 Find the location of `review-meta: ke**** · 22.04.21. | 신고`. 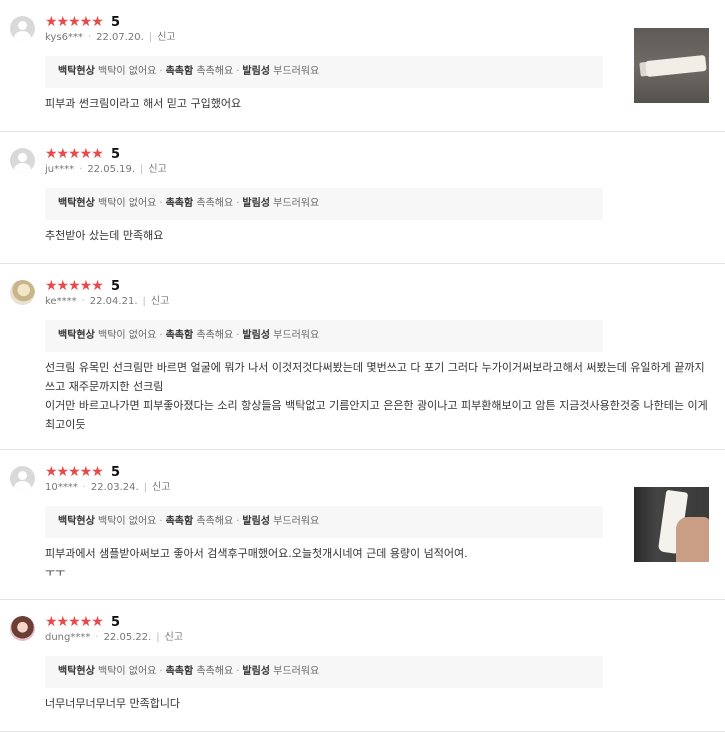

review-meta: ke**** · 22.04.21. | 신고 is located at coordinates (107, 301).